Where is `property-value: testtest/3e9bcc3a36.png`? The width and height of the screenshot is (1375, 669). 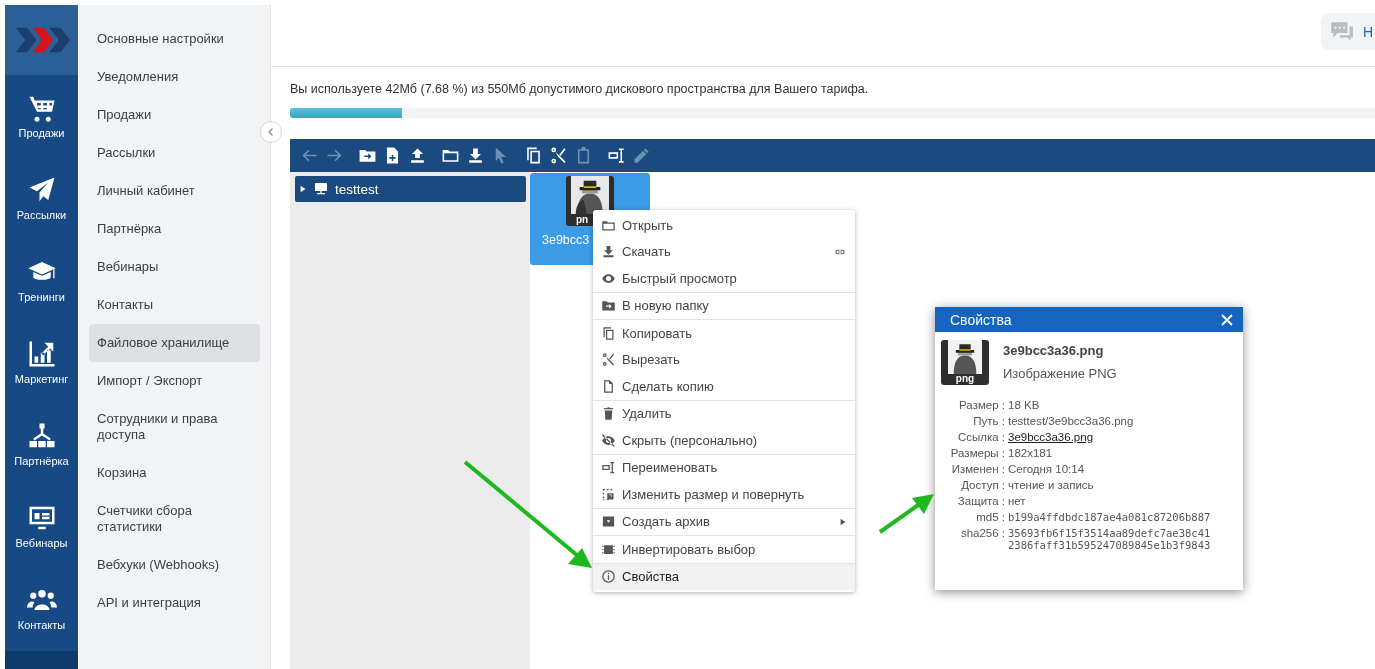
property-value: testtest/3e9bcc3a36.png is located at coordinates (1071, 421).